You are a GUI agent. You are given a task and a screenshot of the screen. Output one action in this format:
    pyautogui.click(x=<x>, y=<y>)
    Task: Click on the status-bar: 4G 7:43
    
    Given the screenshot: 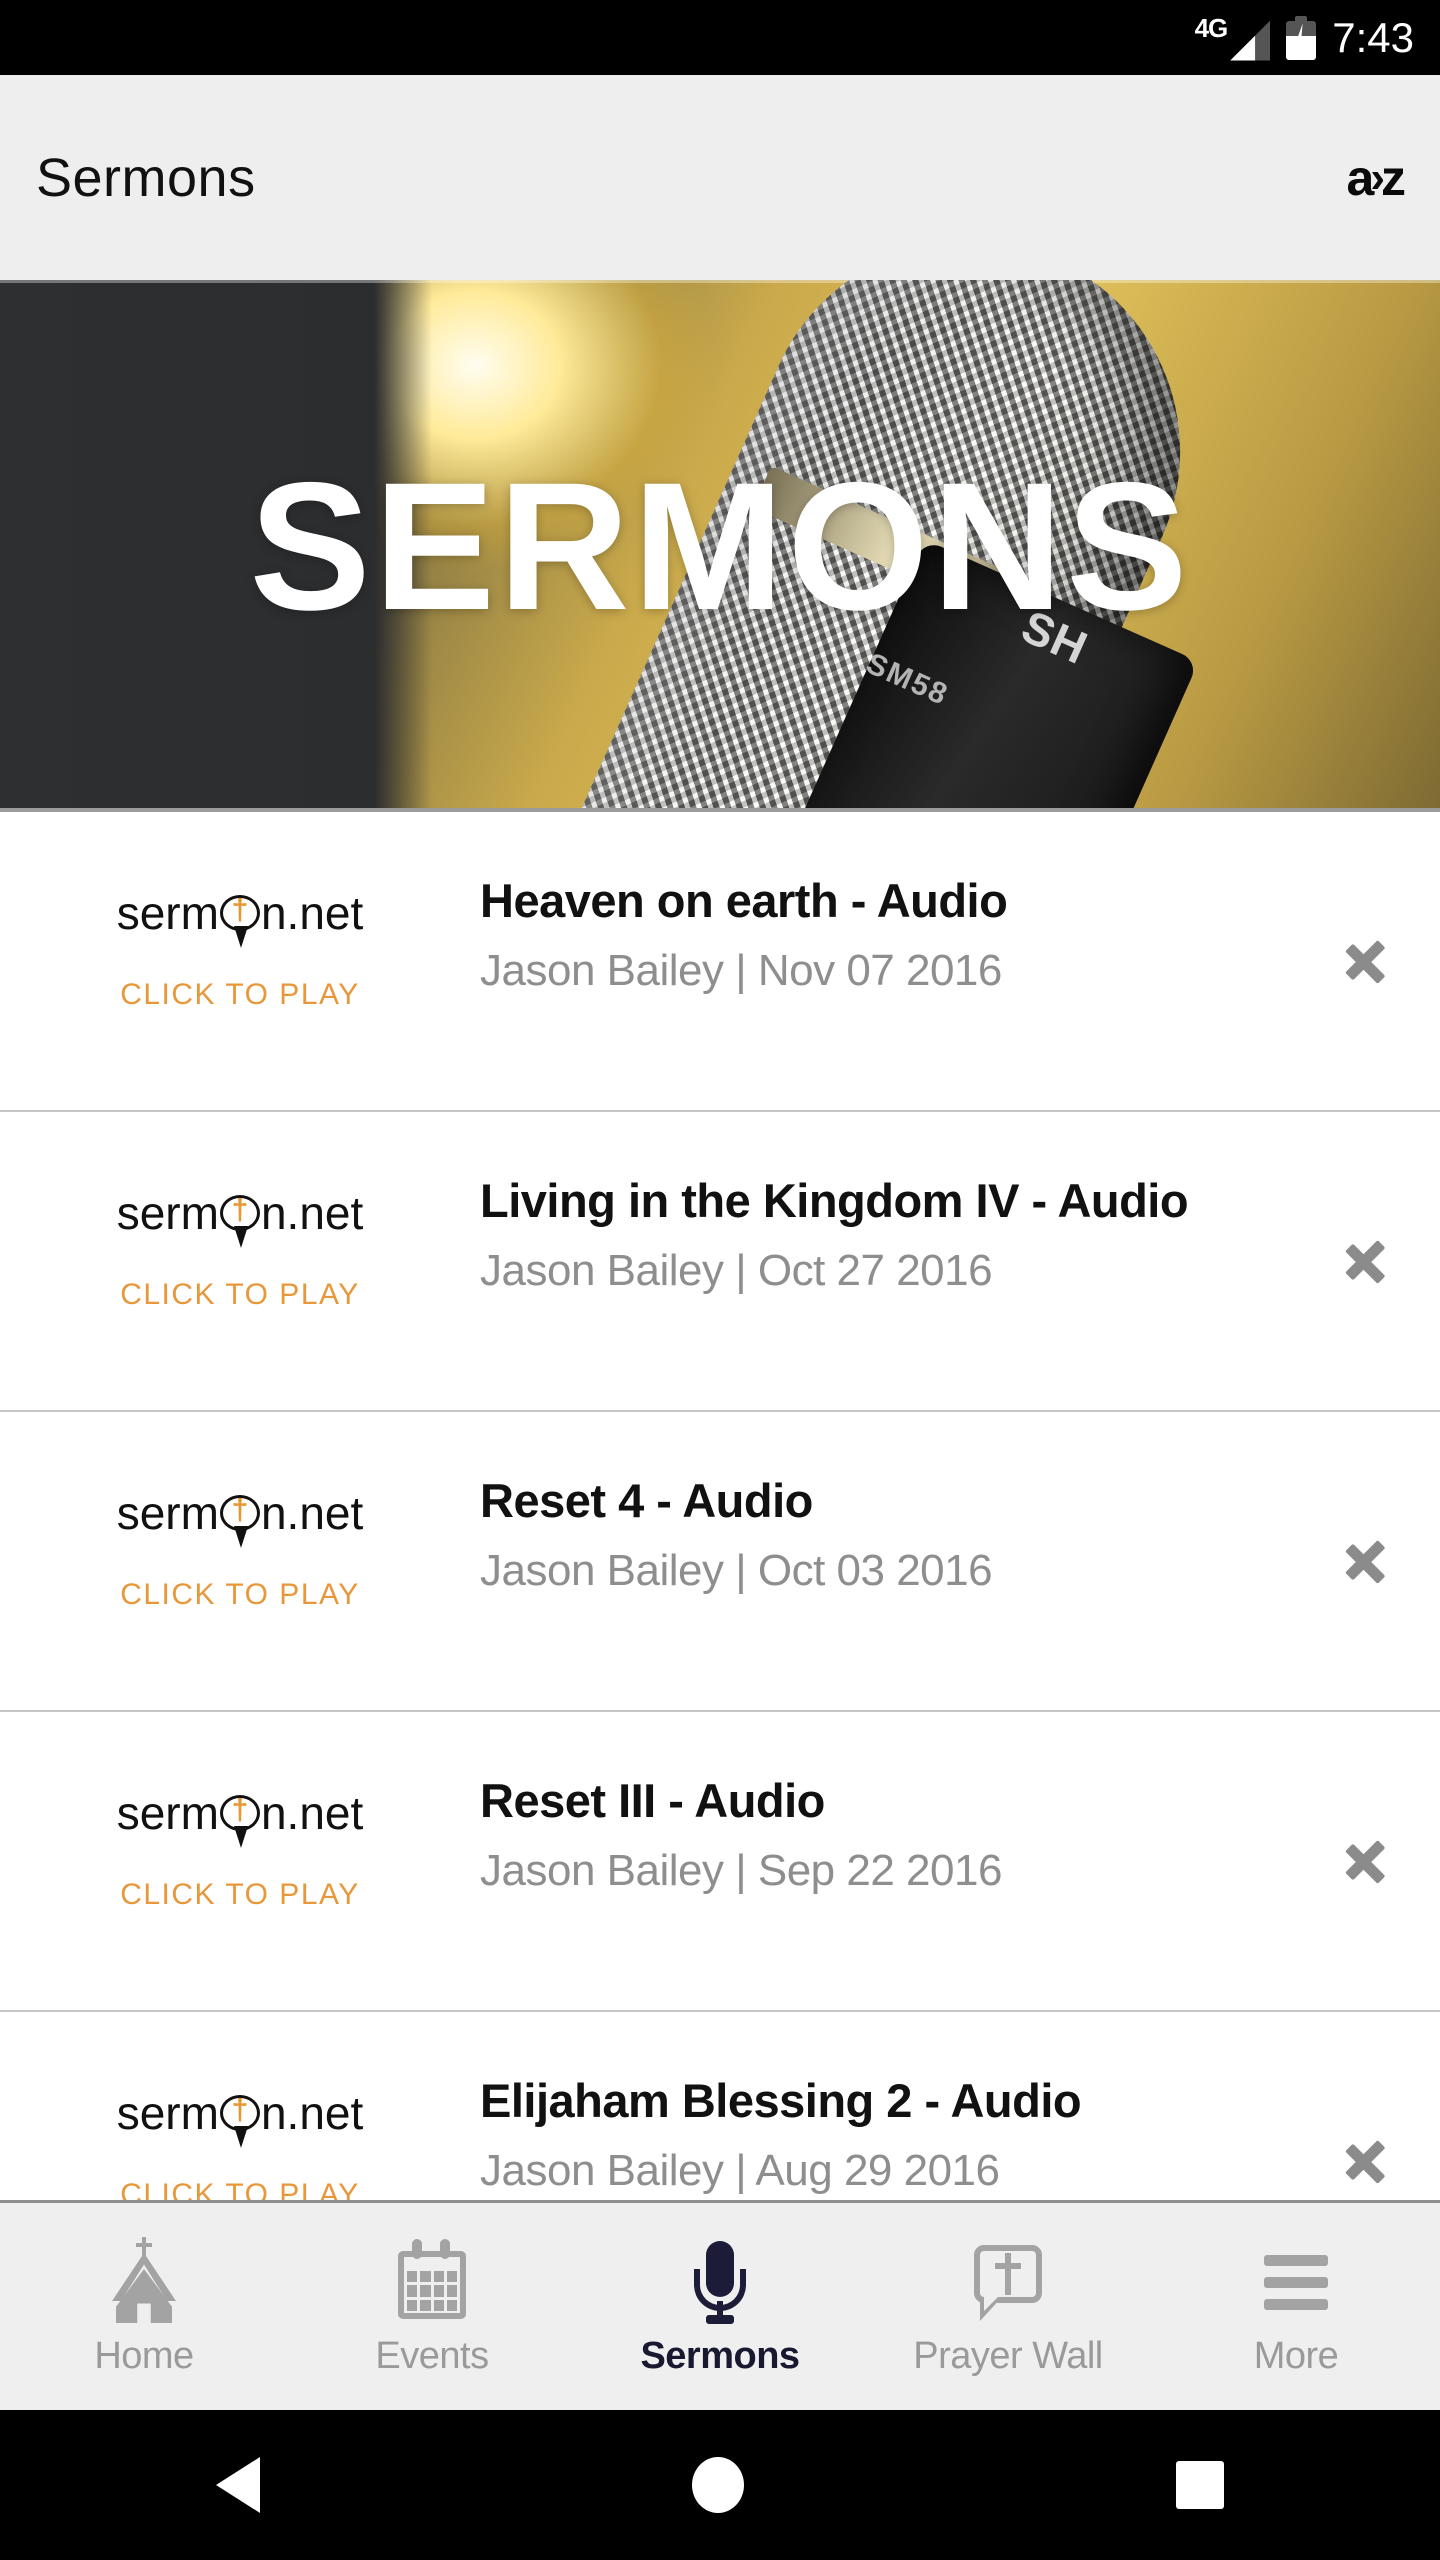 What is the action you would take?
    pyautogui.click(x=720, y=37)
    